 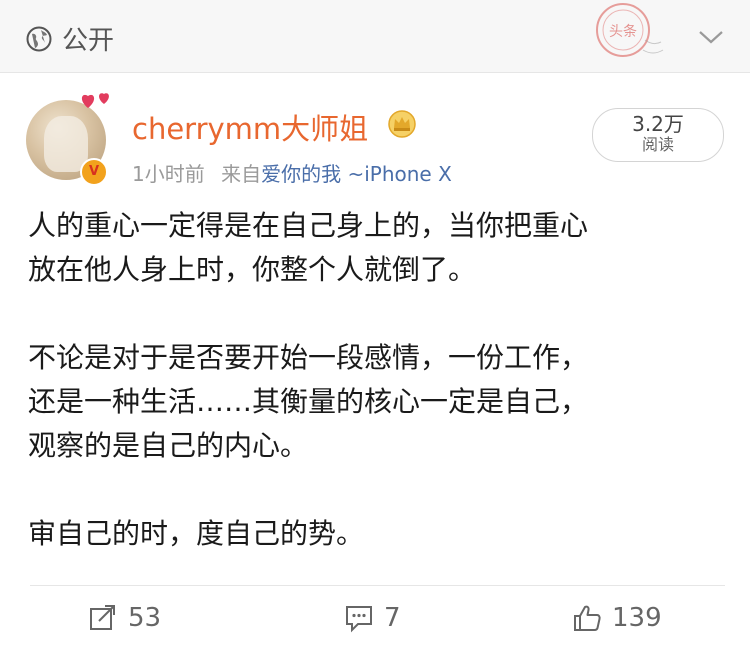 I want to click on text-line: 不论是对于是否要开始一段感情，一份工作，, so click(x=308, y=357).